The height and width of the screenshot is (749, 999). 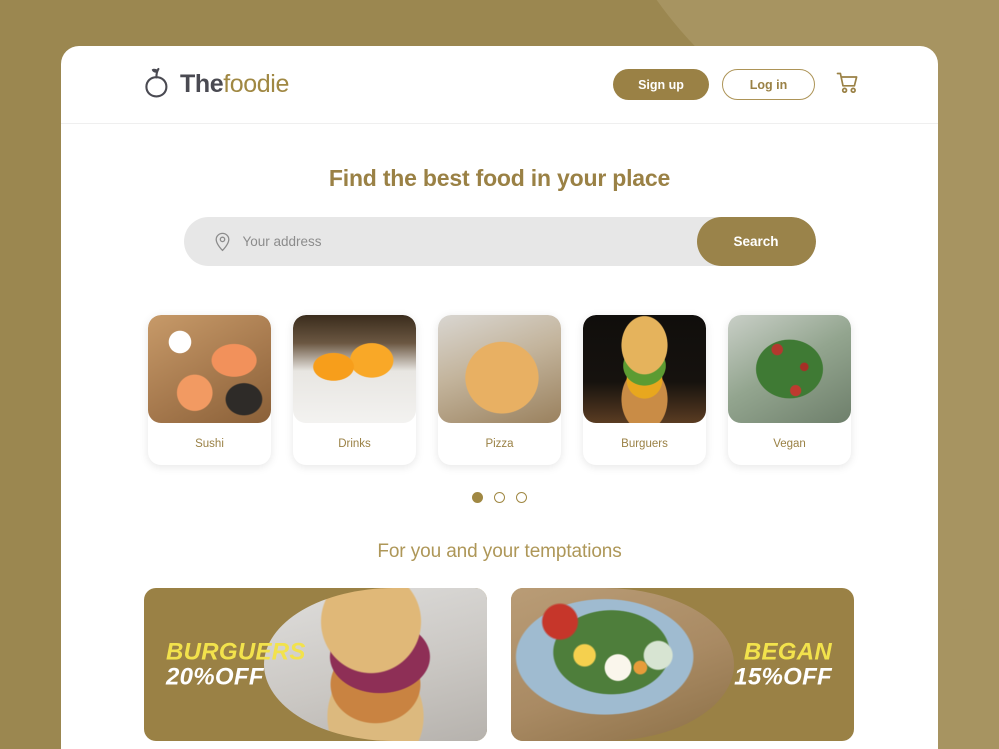 What do you see at coordinates (622, 664) in the screenshot?
I see `vegan-bowl-photo` at bounding box center [622, 664].